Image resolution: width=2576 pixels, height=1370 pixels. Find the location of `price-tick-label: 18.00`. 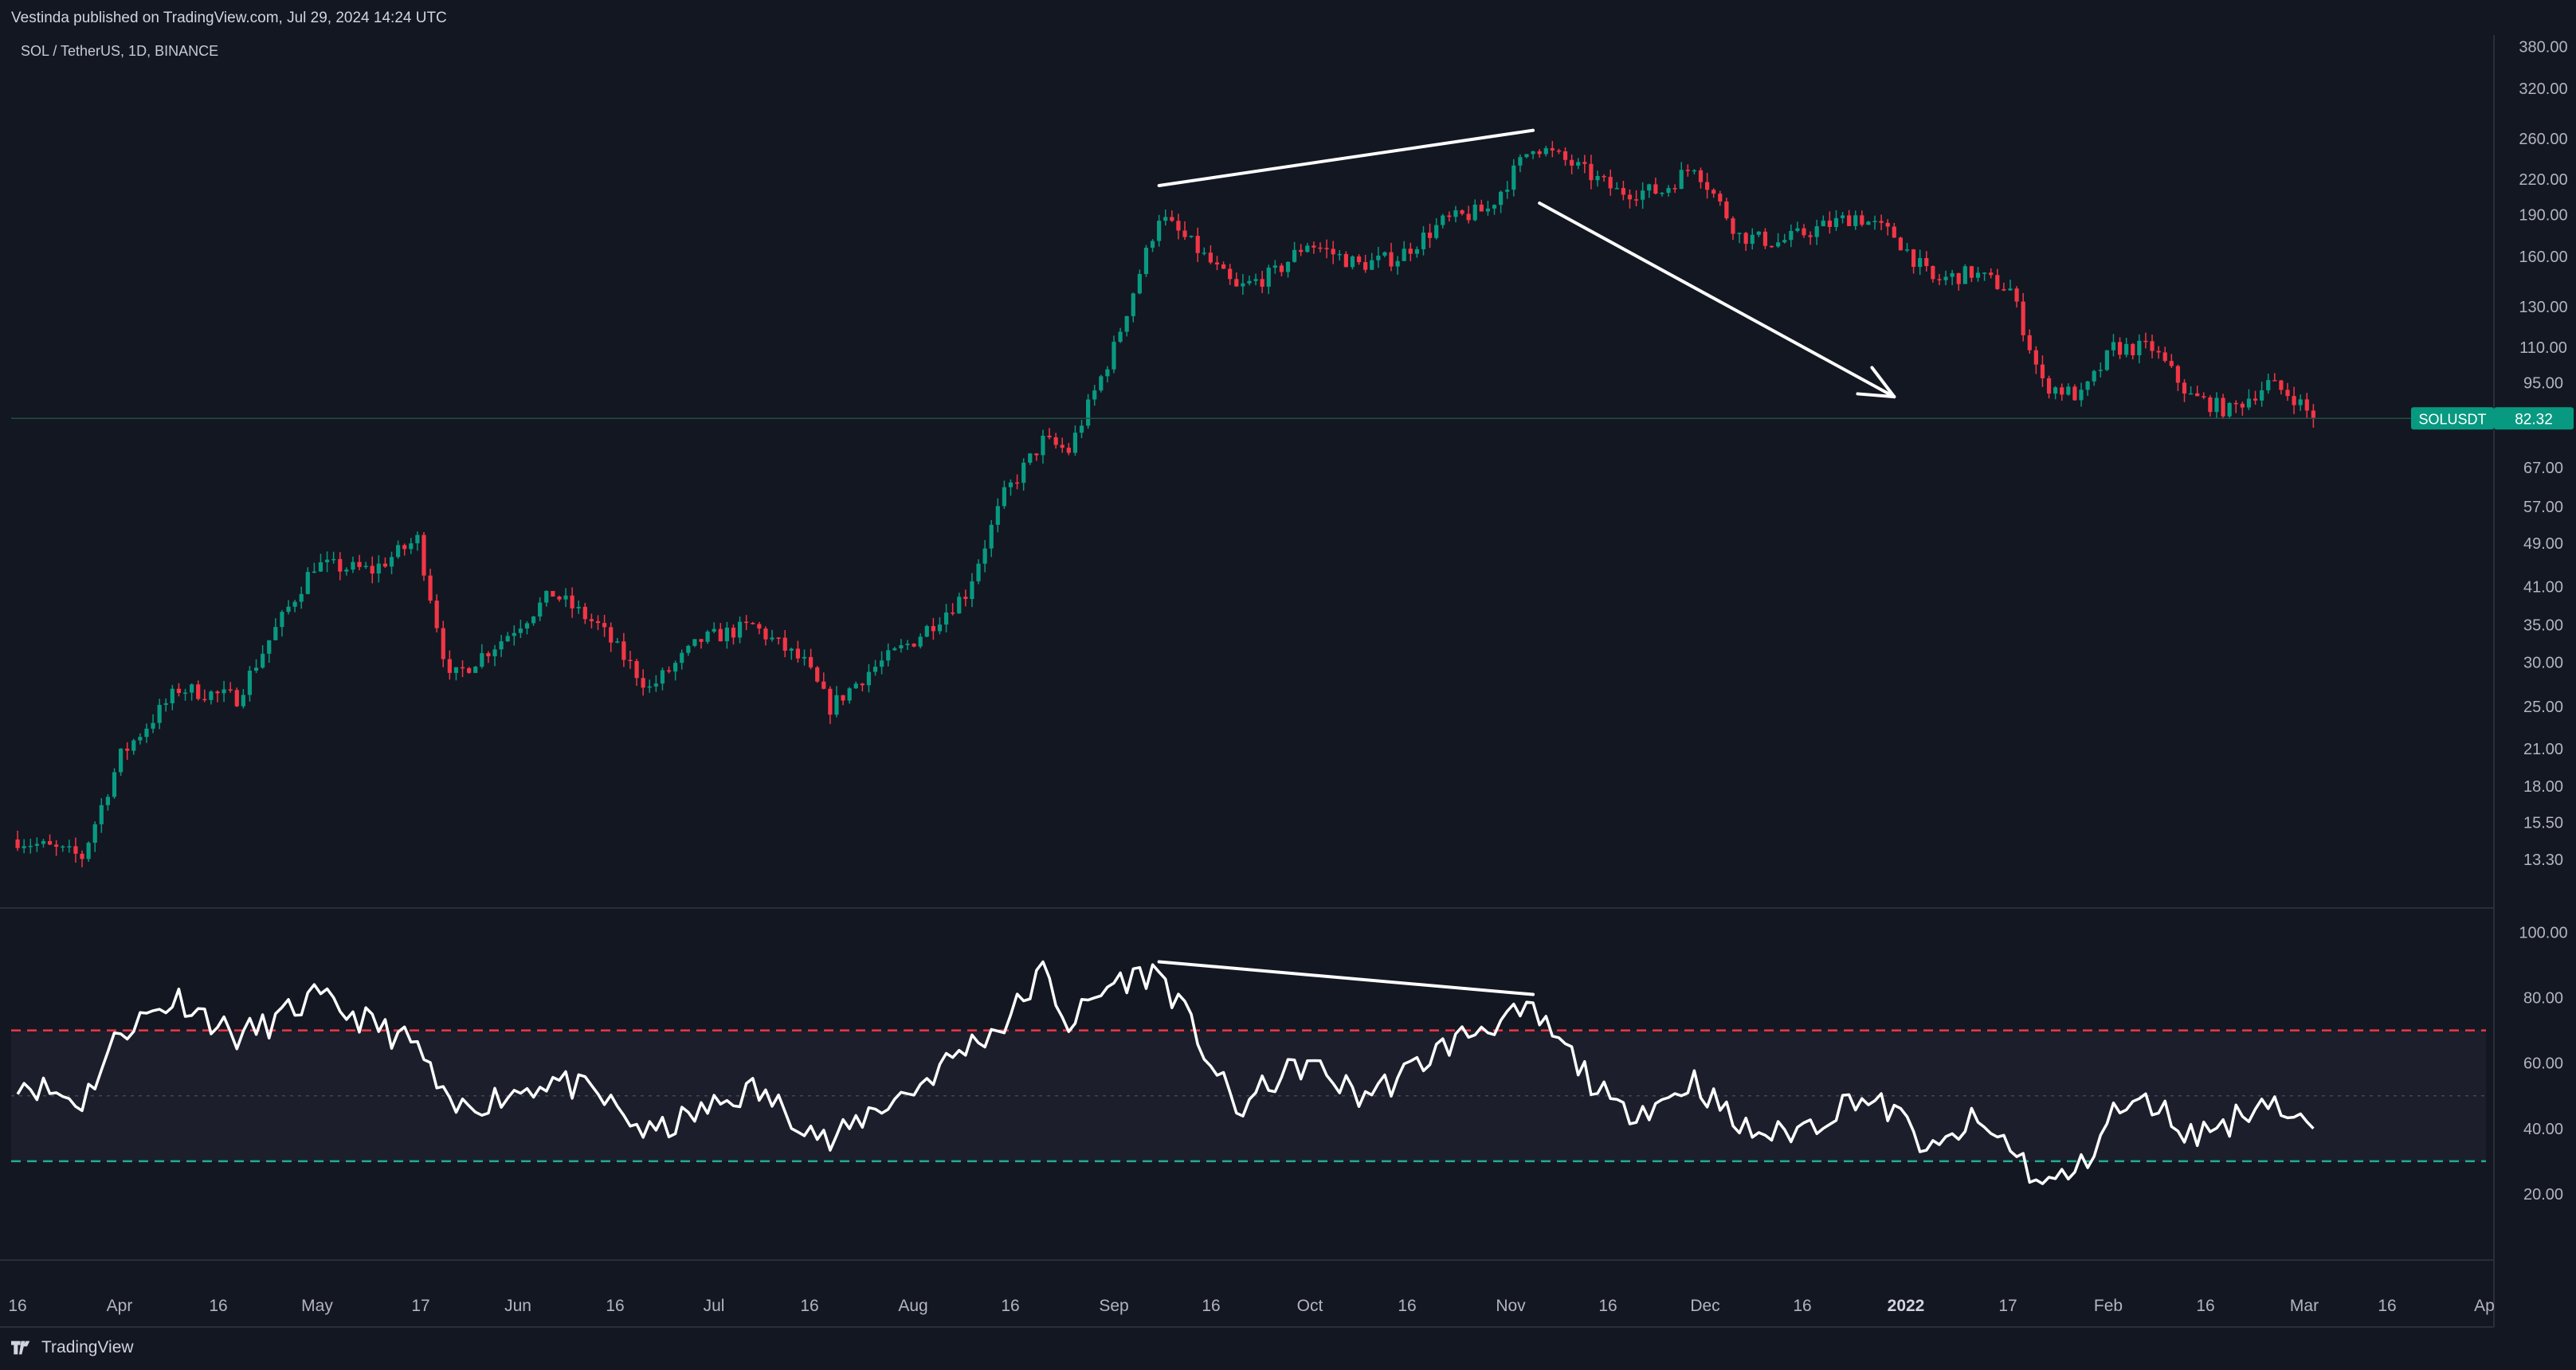

price-tick-label: 18.00 is located at coordinates (2543, 787).